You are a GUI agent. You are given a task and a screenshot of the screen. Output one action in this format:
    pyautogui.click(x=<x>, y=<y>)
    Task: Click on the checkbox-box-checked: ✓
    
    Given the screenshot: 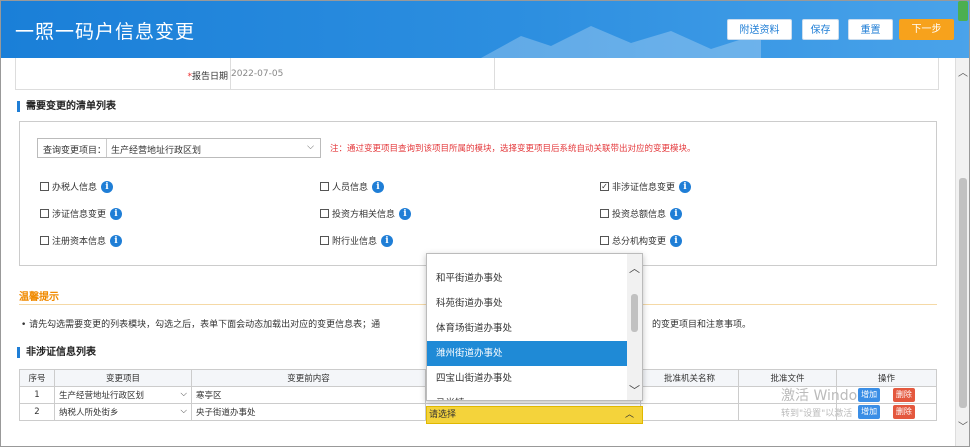 What is the action you would take?
    pyautogui.click(x=604, y=186)
    